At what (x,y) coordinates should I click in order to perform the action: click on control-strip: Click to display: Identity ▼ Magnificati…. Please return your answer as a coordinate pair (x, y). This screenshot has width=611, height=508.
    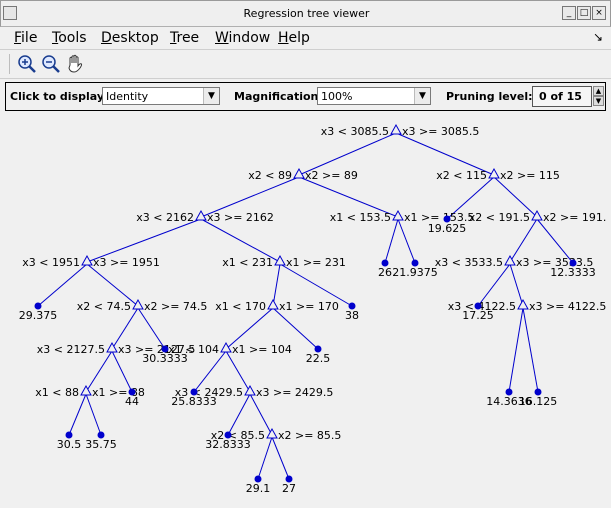
    Looking at the image, I should click on (305, 96).